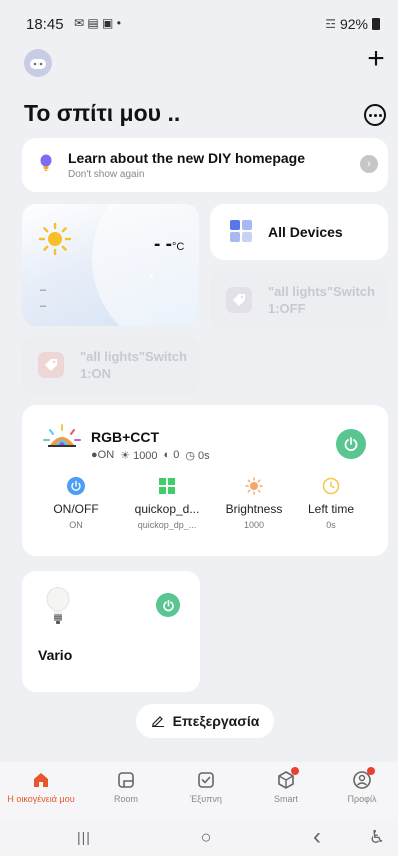  Describe the element at coordinates (369, 164) in the screenshot. I see `chevron-right-icon: ›` at that location.